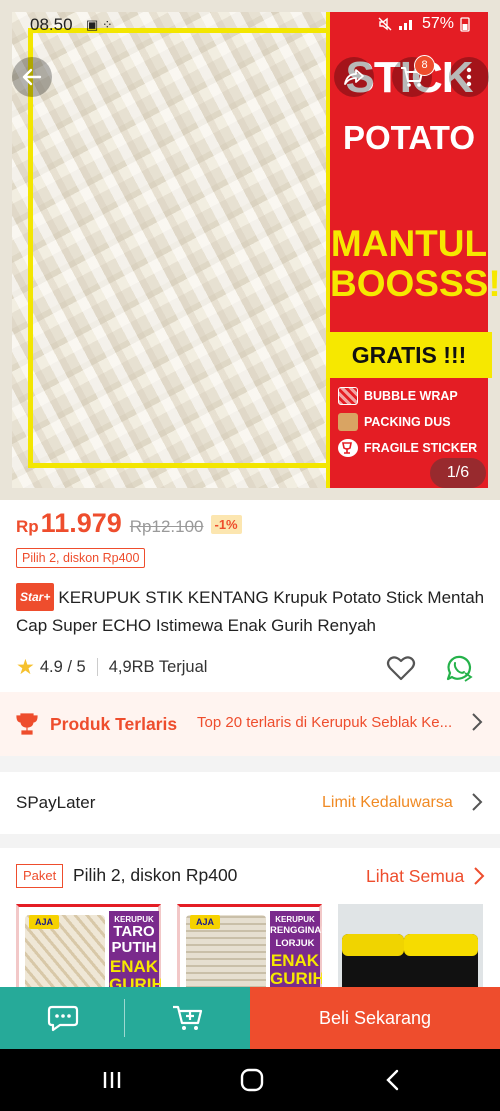  What do you see at coordinates (155, 875) in the screenshot?
I see `bundle-title: Pilih 2, diskon Rp400` at bounding box center [155, 875].